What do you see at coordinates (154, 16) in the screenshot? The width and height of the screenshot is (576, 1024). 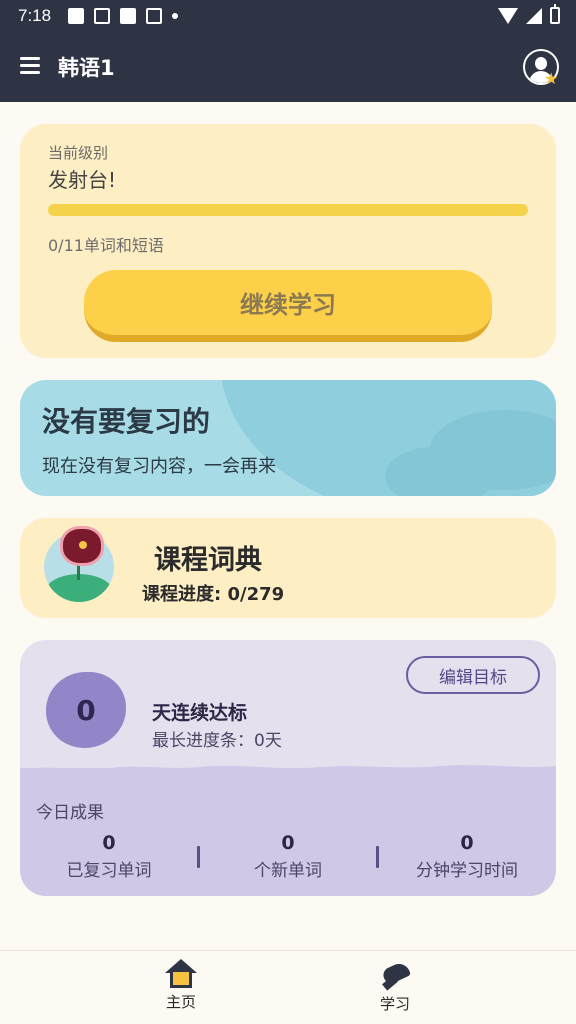 I see `font-notification-icon` at bounding box center [154, 16].